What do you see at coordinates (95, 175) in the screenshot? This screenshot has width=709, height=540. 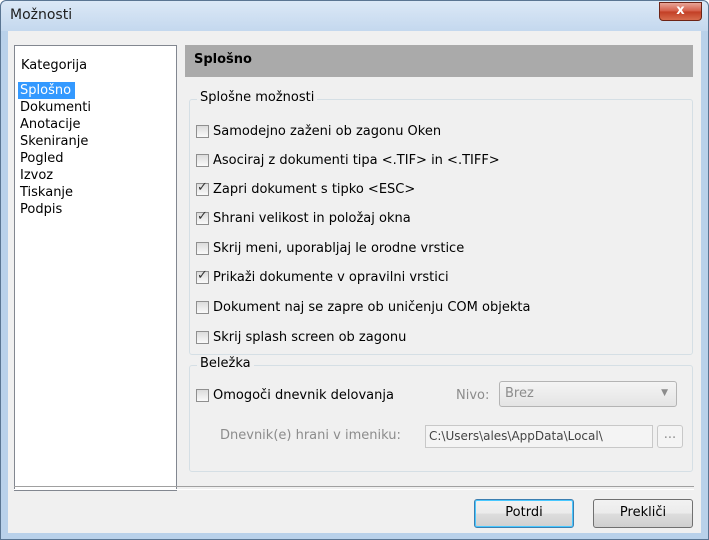 I see `category-item-izvoz: Izvoz` at bounding box center [95, 175].